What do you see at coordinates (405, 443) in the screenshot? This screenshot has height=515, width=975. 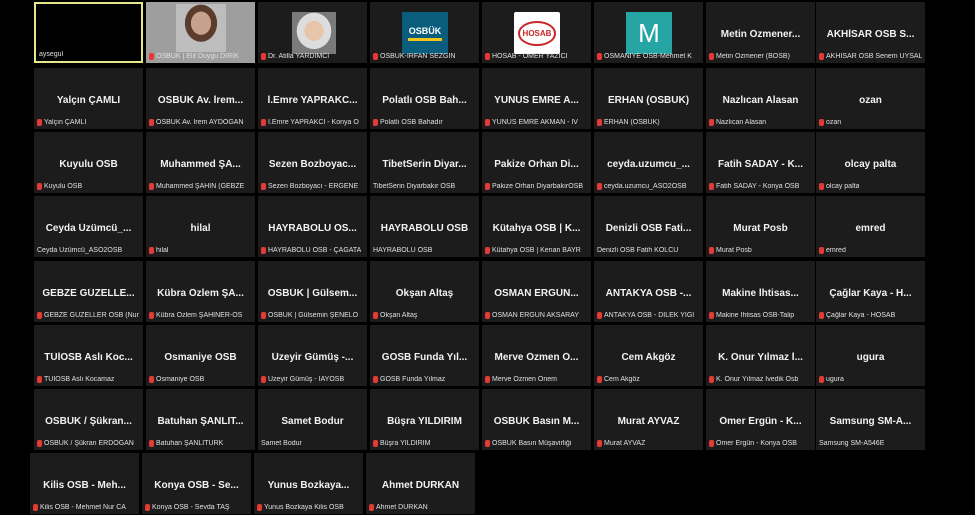 I see `participant-name-label: Büşra YILDIRIM` at bounding box center [405, 443].